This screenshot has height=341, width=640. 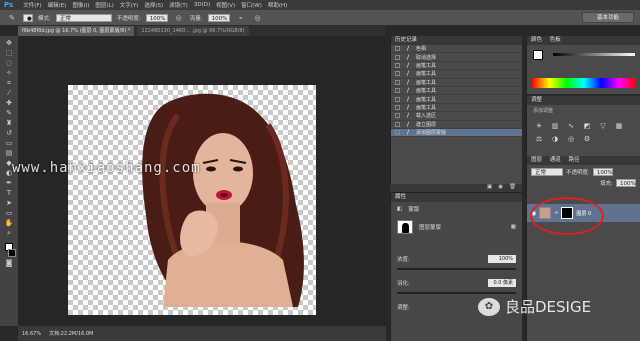 I want to click on healing-brush-icon: ✚, so click(x=9, y=103).